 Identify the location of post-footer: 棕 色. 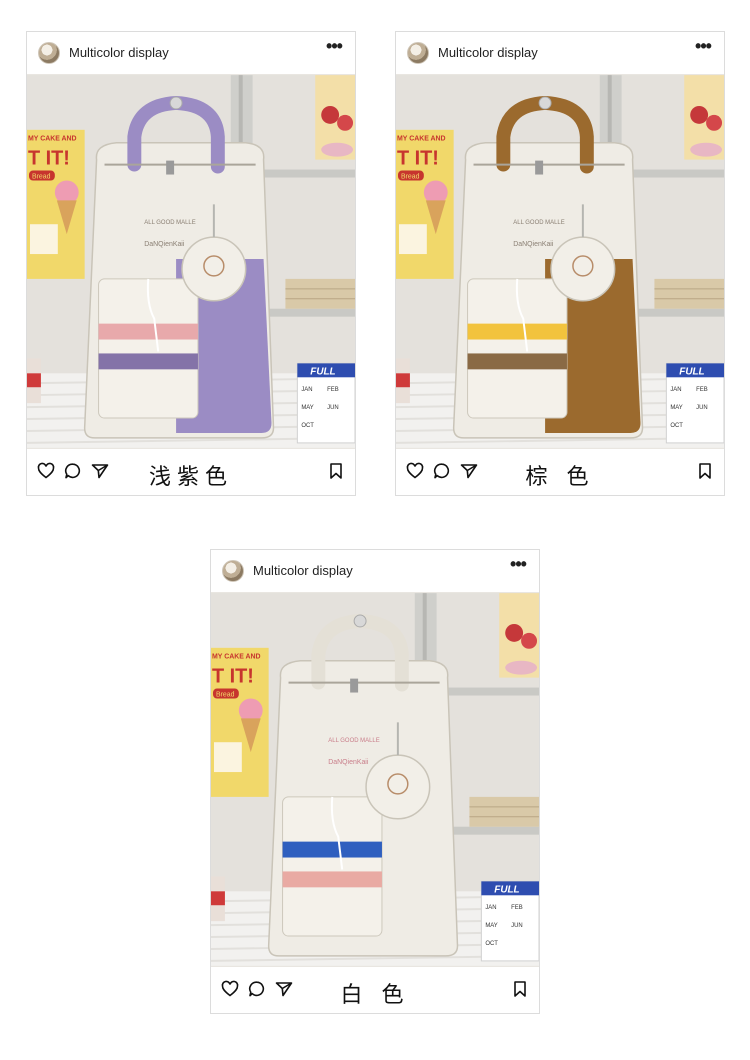
(560, 472).